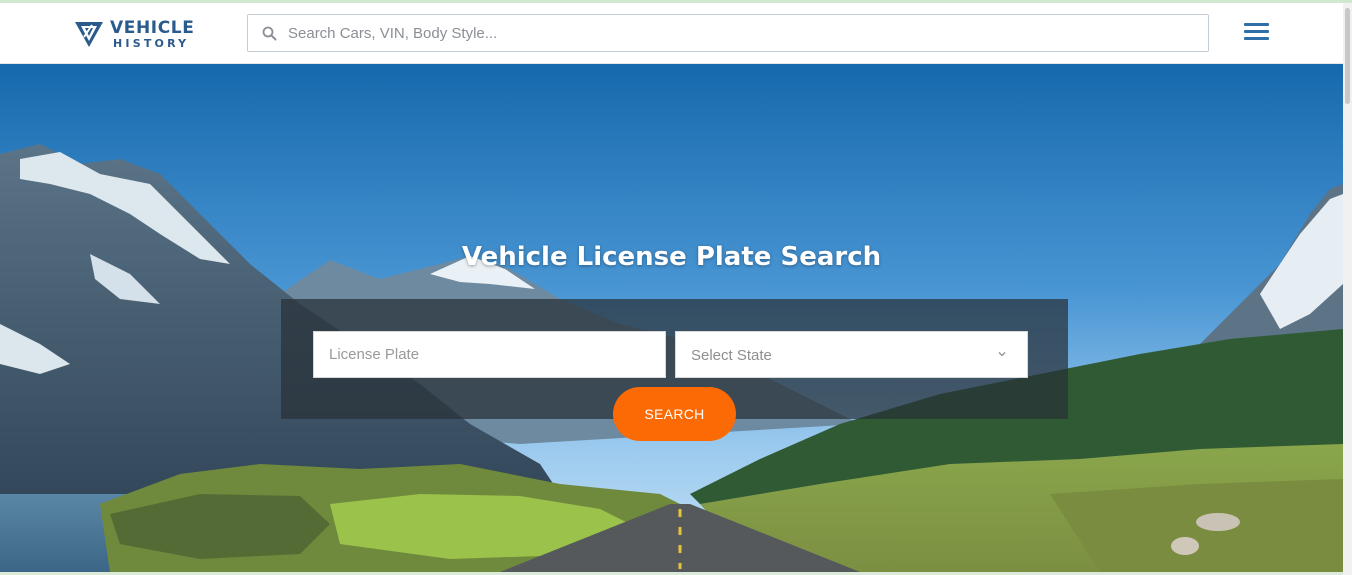 This screenshot has height=575, width=1352. Describe the element at coordinates (152, 27) in the screenshot. I see `logo-word-vehicle: VEHICLE` at that location.